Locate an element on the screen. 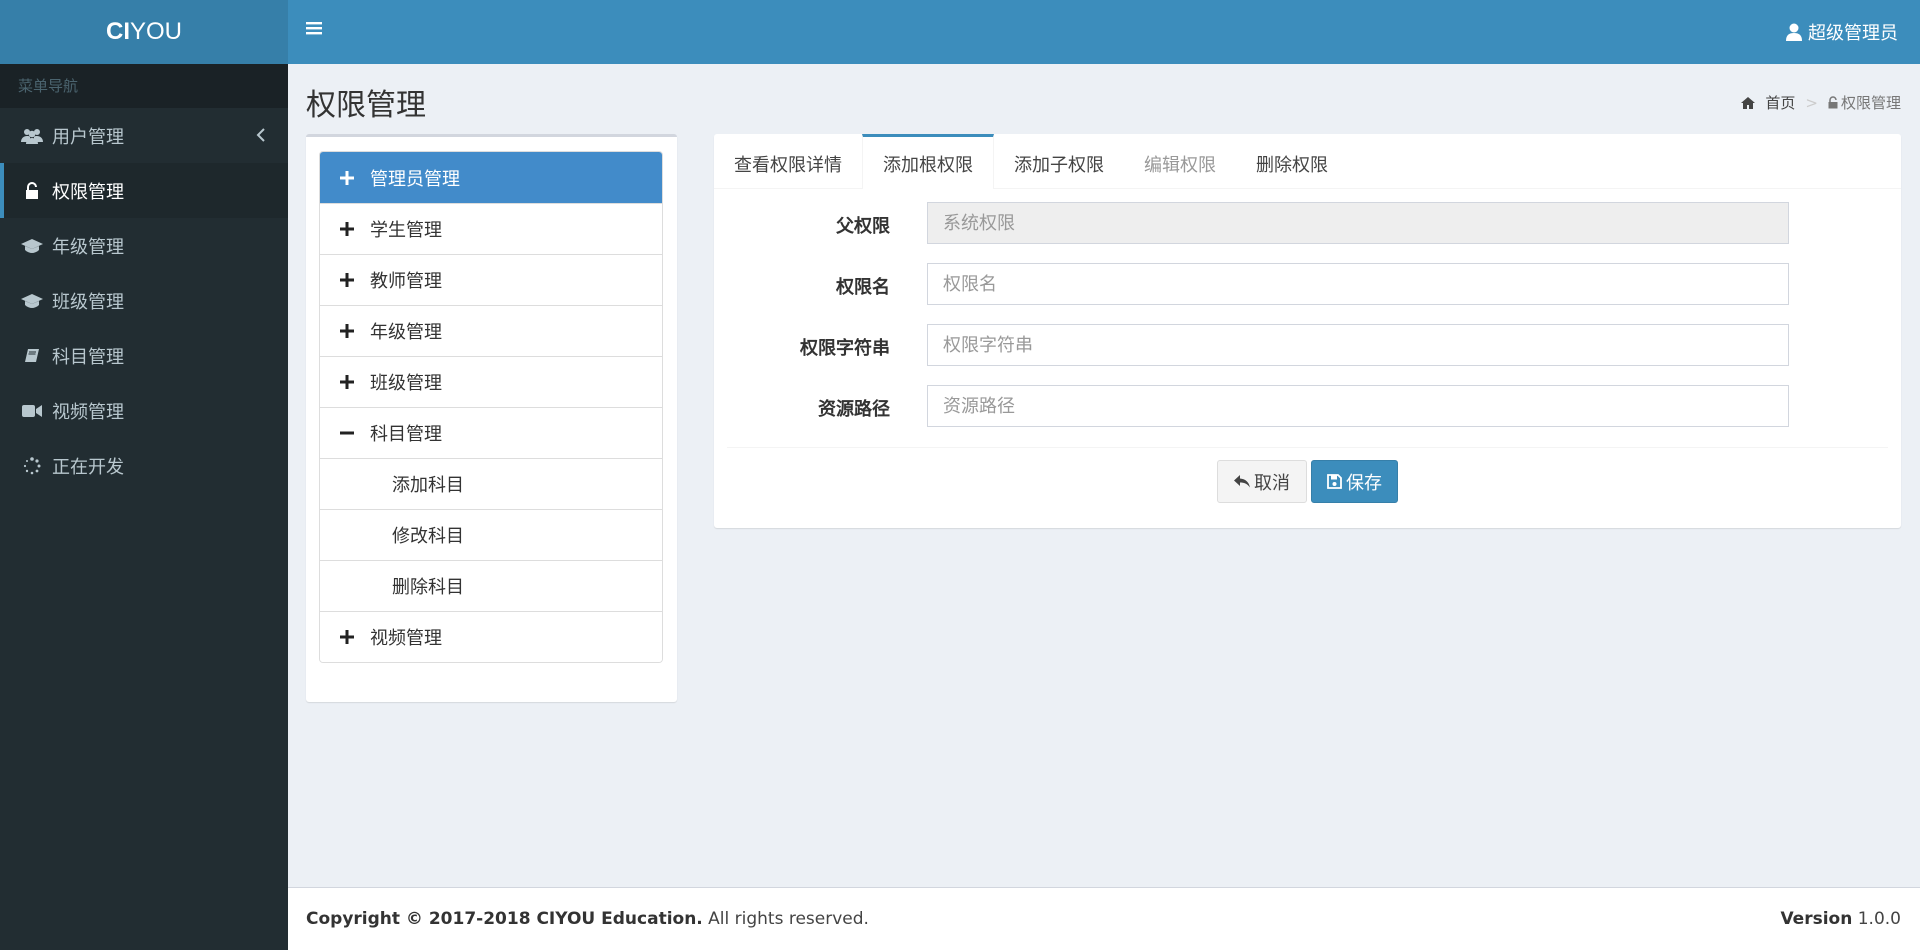 This screenshot has width=1920, height=950. sidebar-header: 菜单导航 is located at coordinates (144, 86).